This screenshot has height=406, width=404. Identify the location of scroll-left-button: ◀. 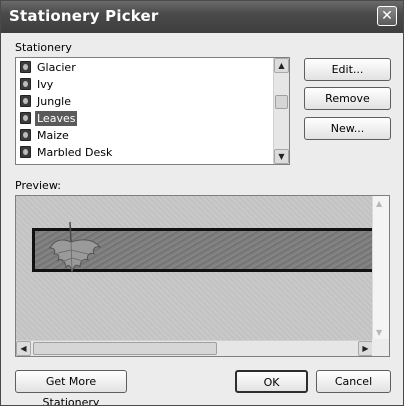
(23, 348).